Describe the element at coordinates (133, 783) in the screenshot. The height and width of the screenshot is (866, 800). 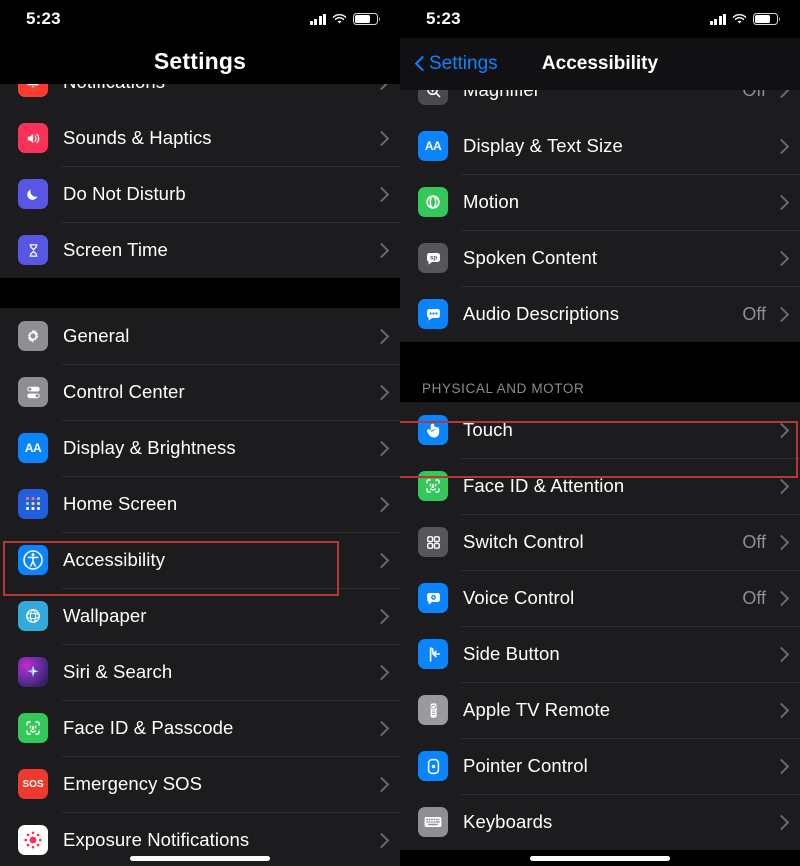
I see `settings-row-label: Emergency SOS` at that location.